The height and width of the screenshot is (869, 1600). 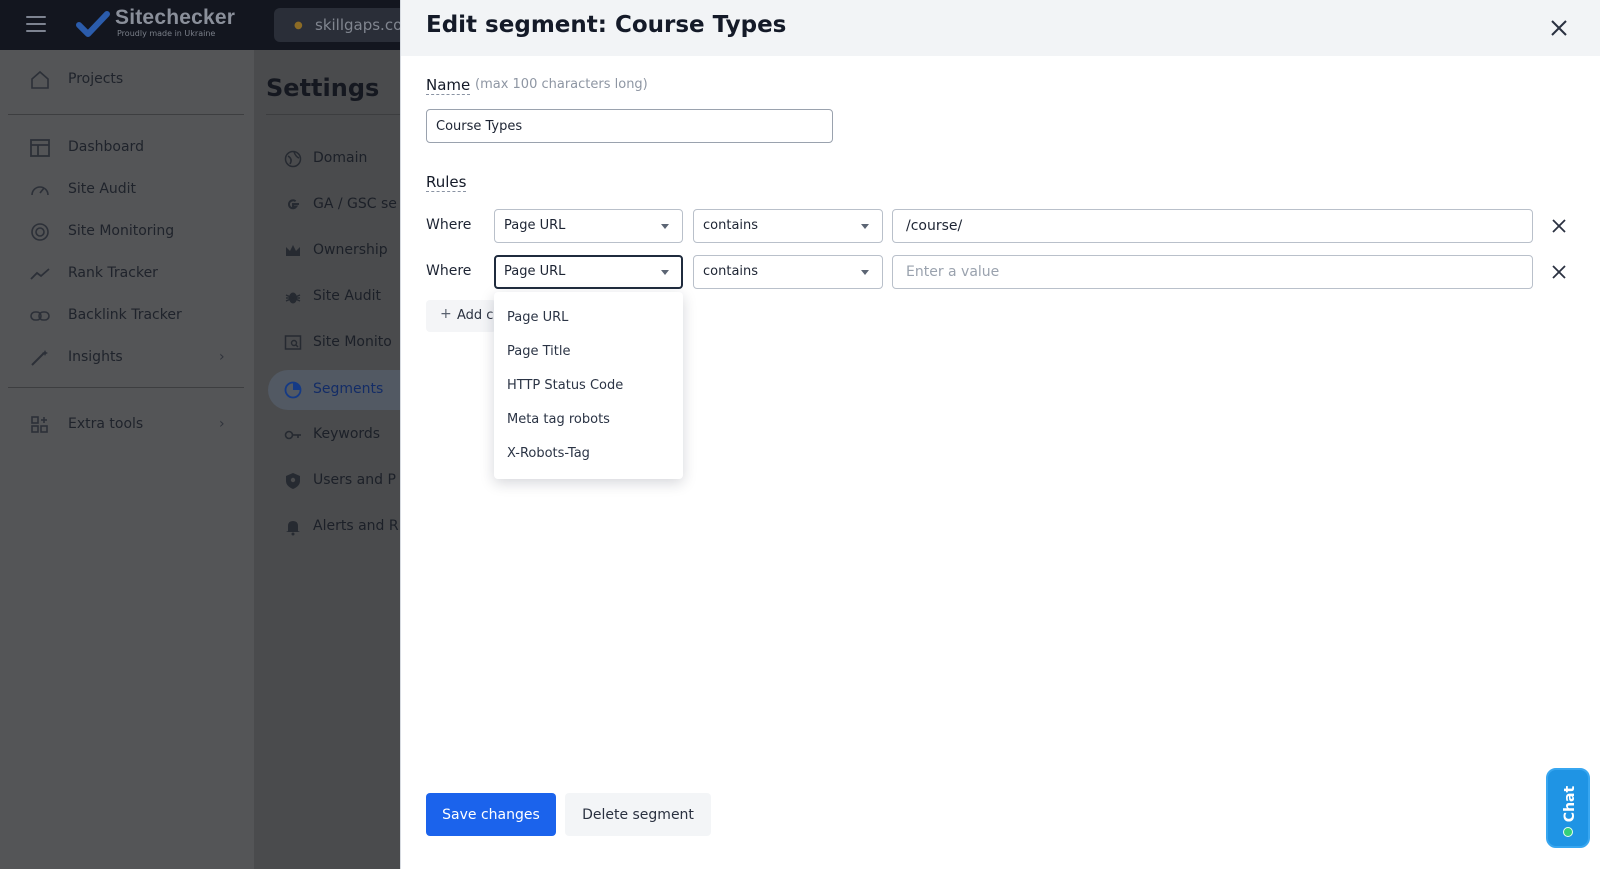 What do you see at coordinates (347, 434) in the screenshot?
I see `settings-item-label: Keywords` at bounding box center [347, 434].